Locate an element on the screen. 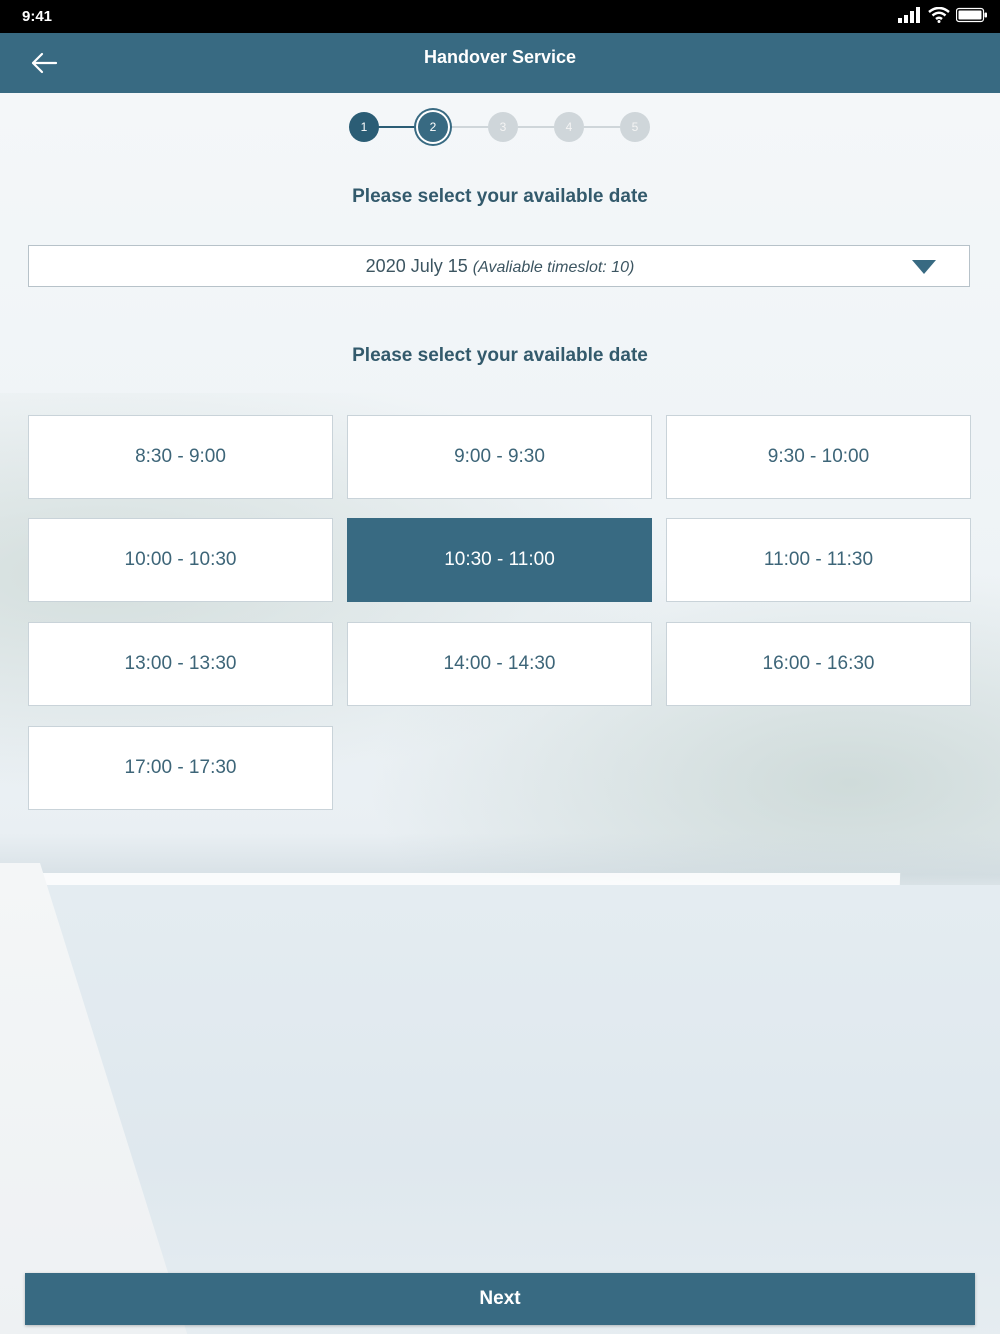 Image resolution: width=1000 pixels, height=1334 pixels. step-2: 2 is located at coordinates (433, 127).